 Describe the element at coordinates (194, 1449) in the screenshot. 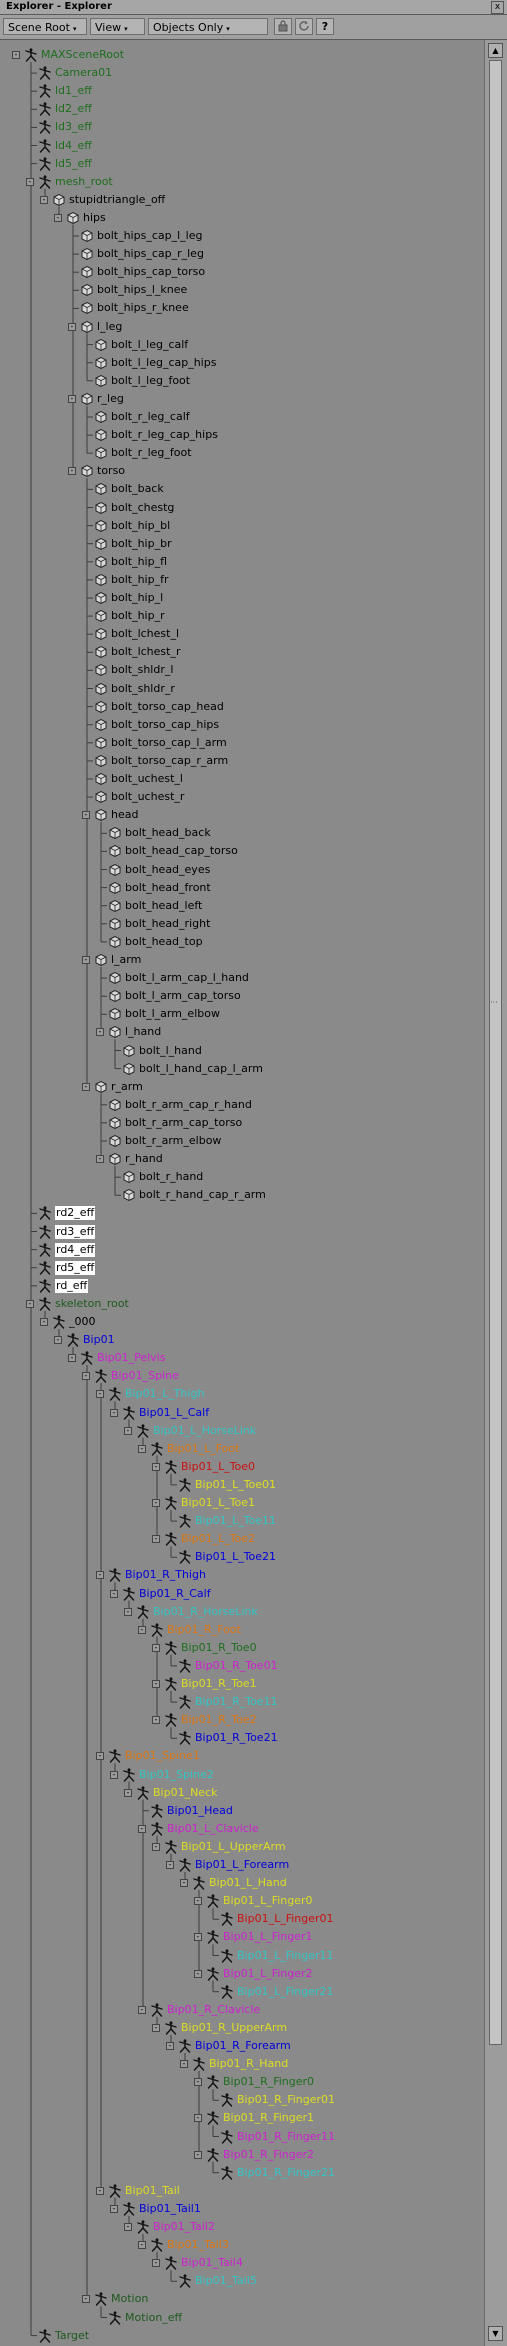

I see `tree-node-bip01-l-foot: Bip01_L_Foot` at that location.